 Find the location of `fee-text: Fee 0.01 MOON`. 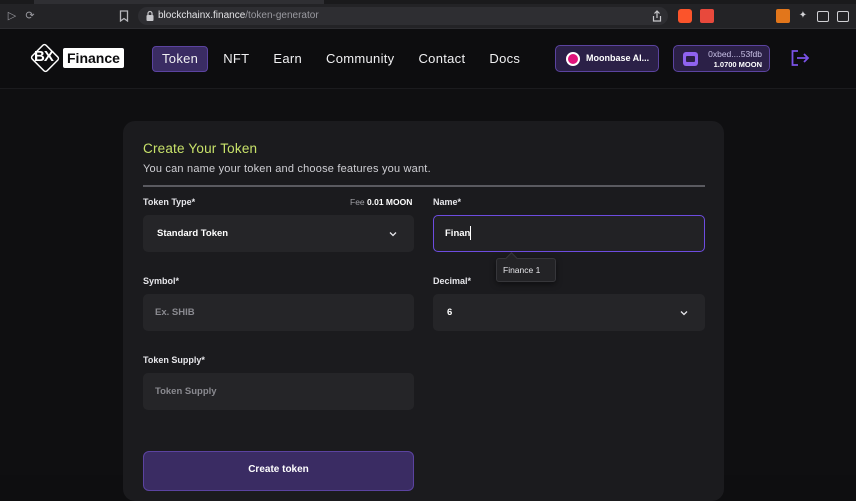

fee-text: Fee 0.01 MOON is located at coordinates (381, 202).